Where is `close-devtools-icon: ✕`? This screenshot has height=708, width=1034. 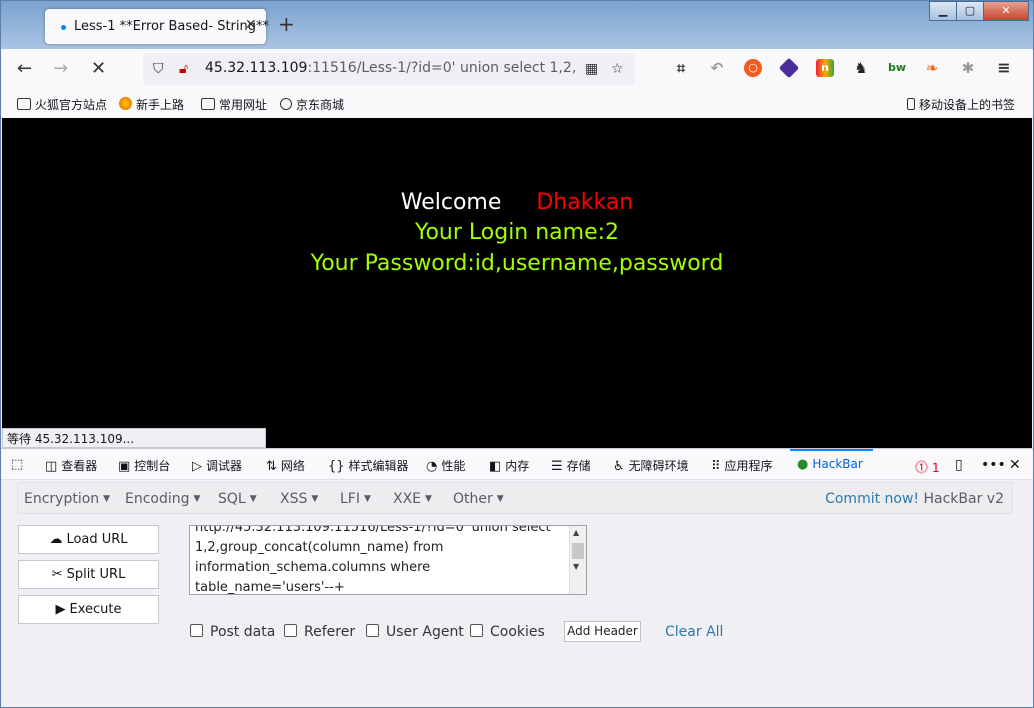
close-devtools-icon: ✕ is located at coordinates (1015, 465).